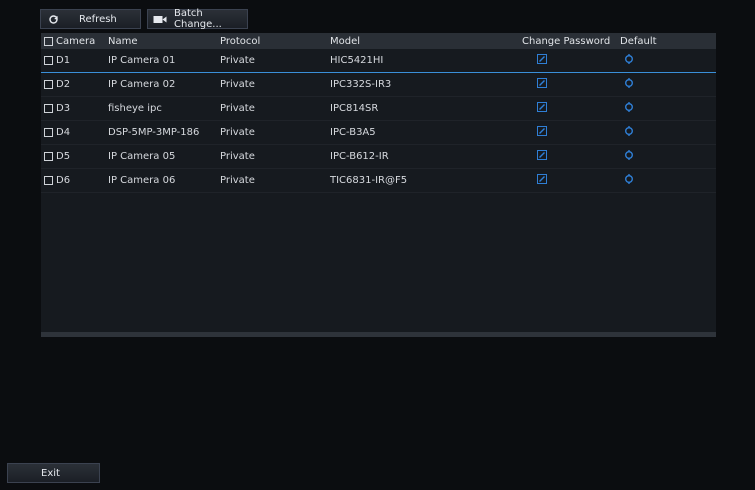  What do you see at coordinates (240, 41) in the screenshot?
I see `header-protocol: Protocol` at bounding box center [240, 41].